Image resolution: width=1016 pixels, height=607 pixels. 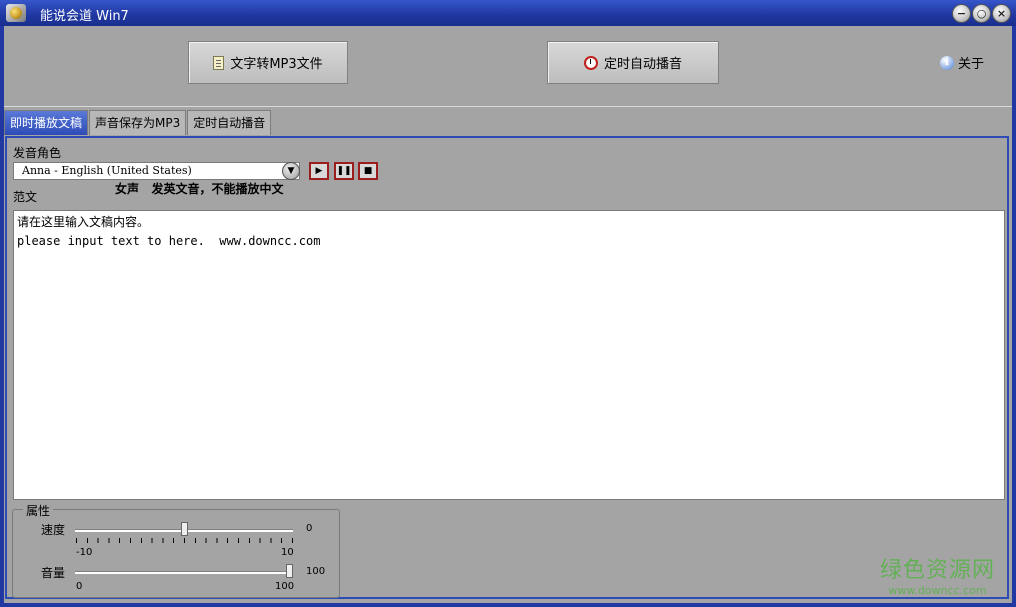 What do you see at coordinates (971, 64) in the screenshot?
I see `about-label: 关于` at bounding box center [971, 64].